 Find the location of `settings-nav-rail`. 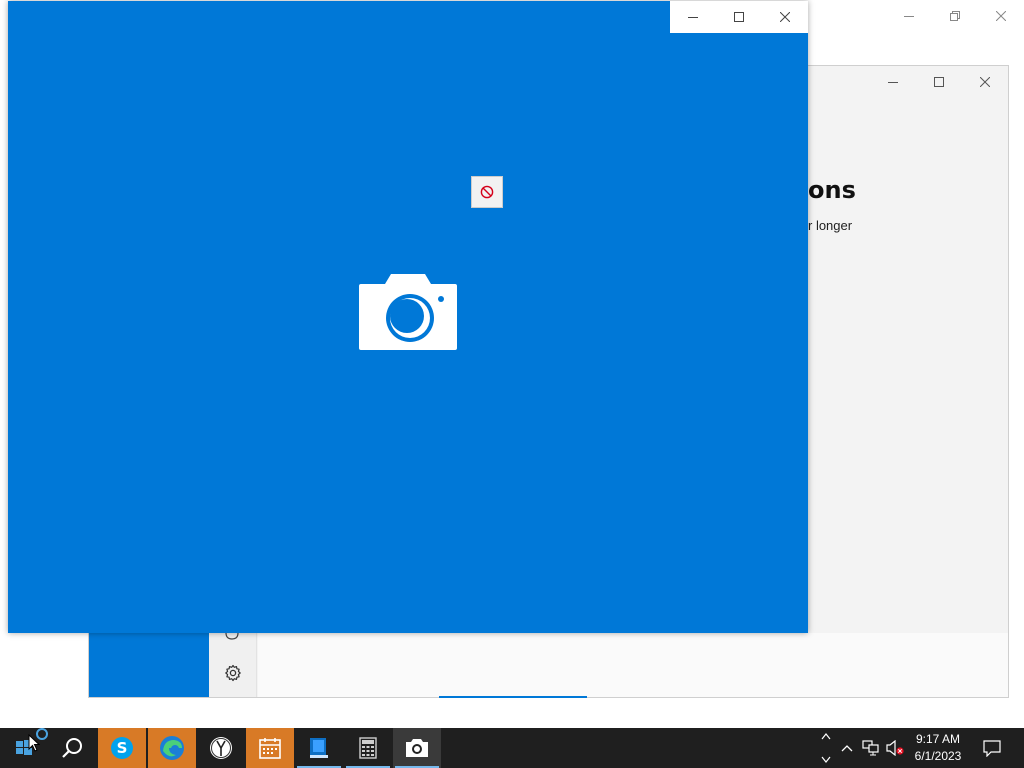

settings-nav-rail is located at coordinates (233, 665).